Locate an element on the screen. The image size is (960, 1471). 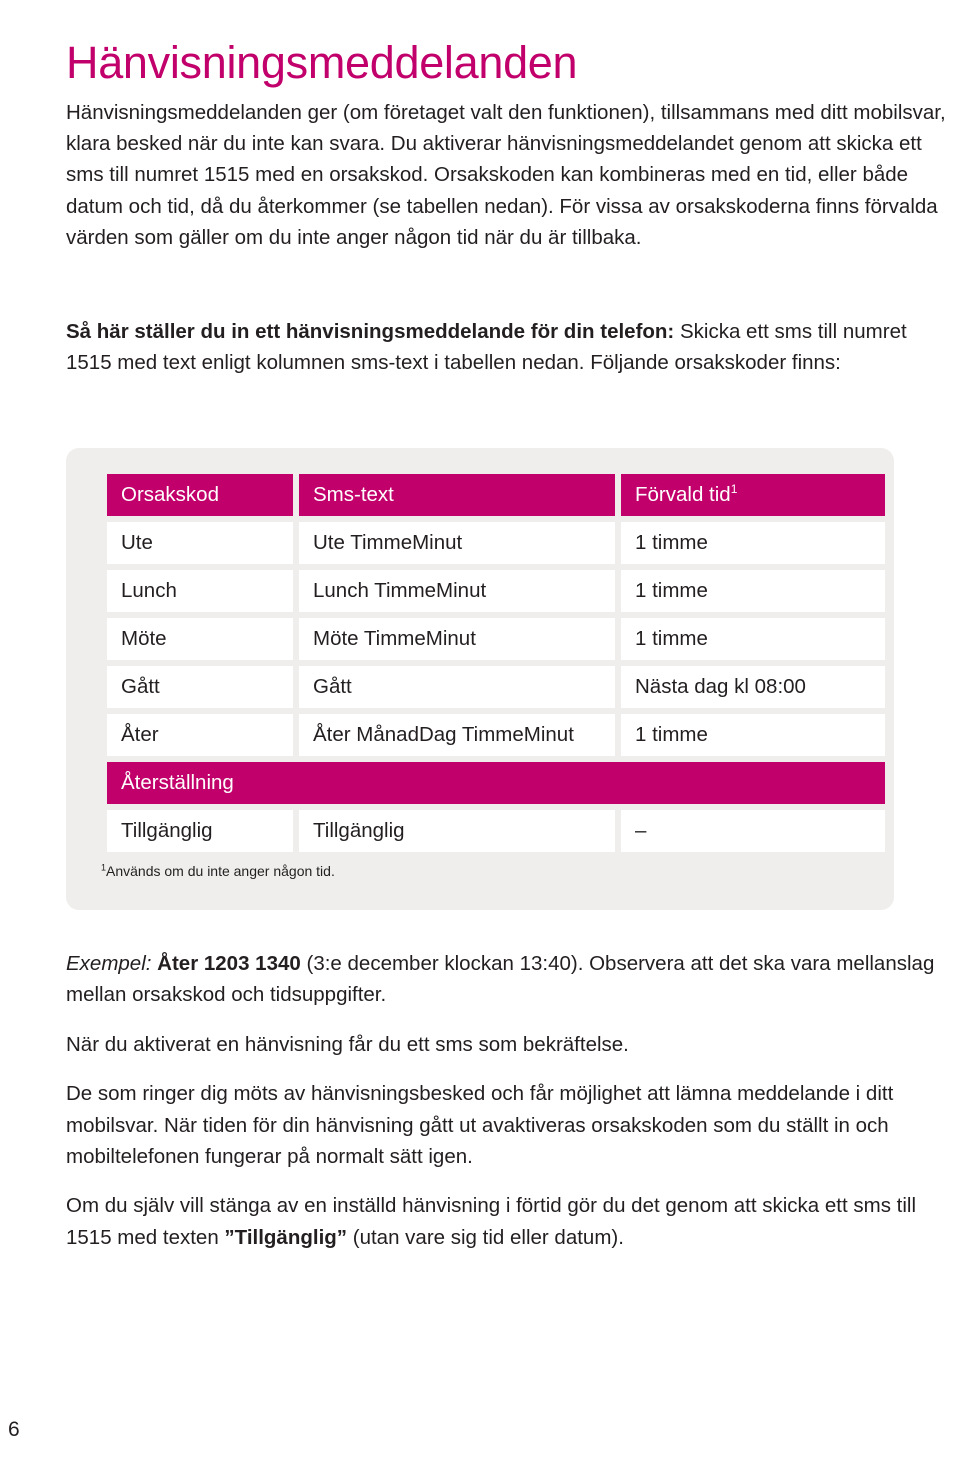
example-code: Åter 1203 1340 is located at coordinates (229, 963).